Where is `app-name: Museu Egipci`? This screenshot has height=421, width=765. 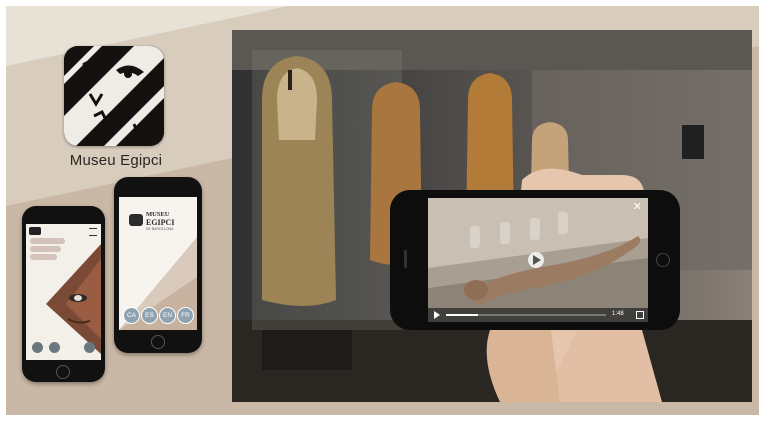 app-name: Museu Egipci is located at coordinates (116, 160).